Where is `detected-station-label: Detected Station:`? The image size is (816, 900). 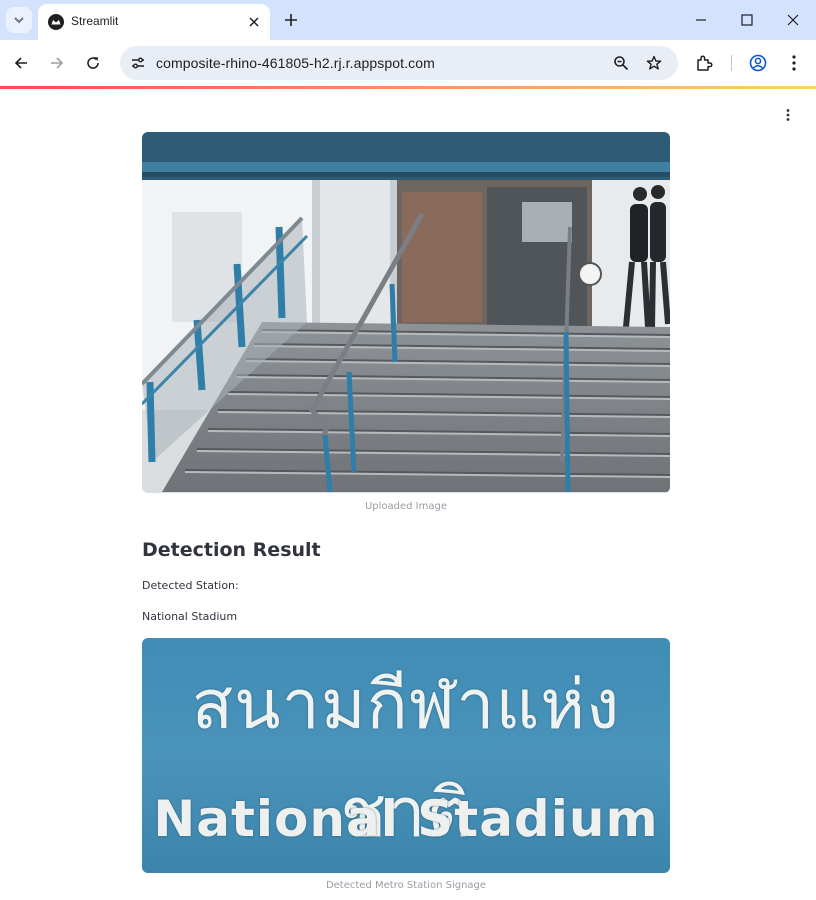 detected-station-label: Detected Station: is located at coordinates (190, 585).